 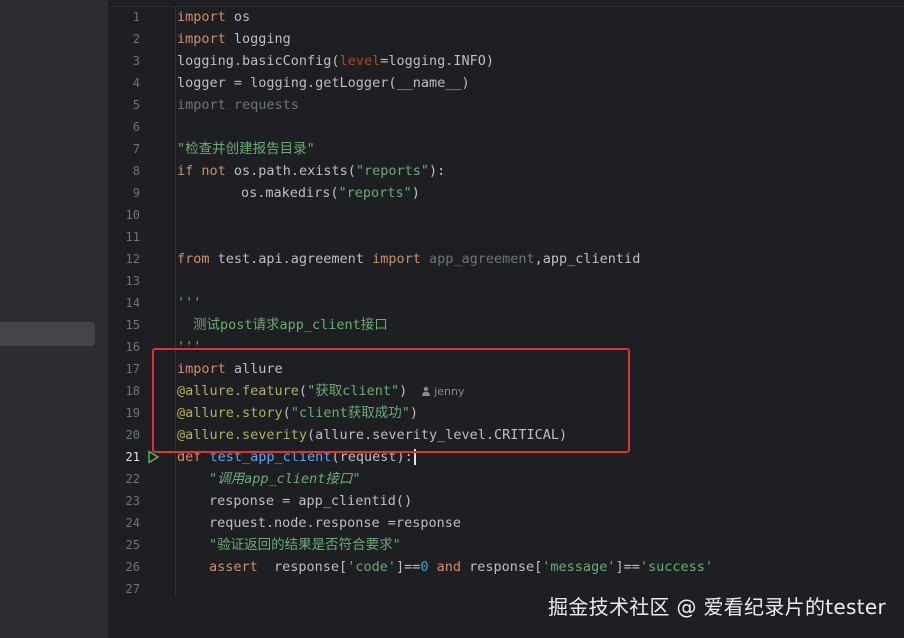 I want to click on line-number: 14, so click(x=132, y=303).